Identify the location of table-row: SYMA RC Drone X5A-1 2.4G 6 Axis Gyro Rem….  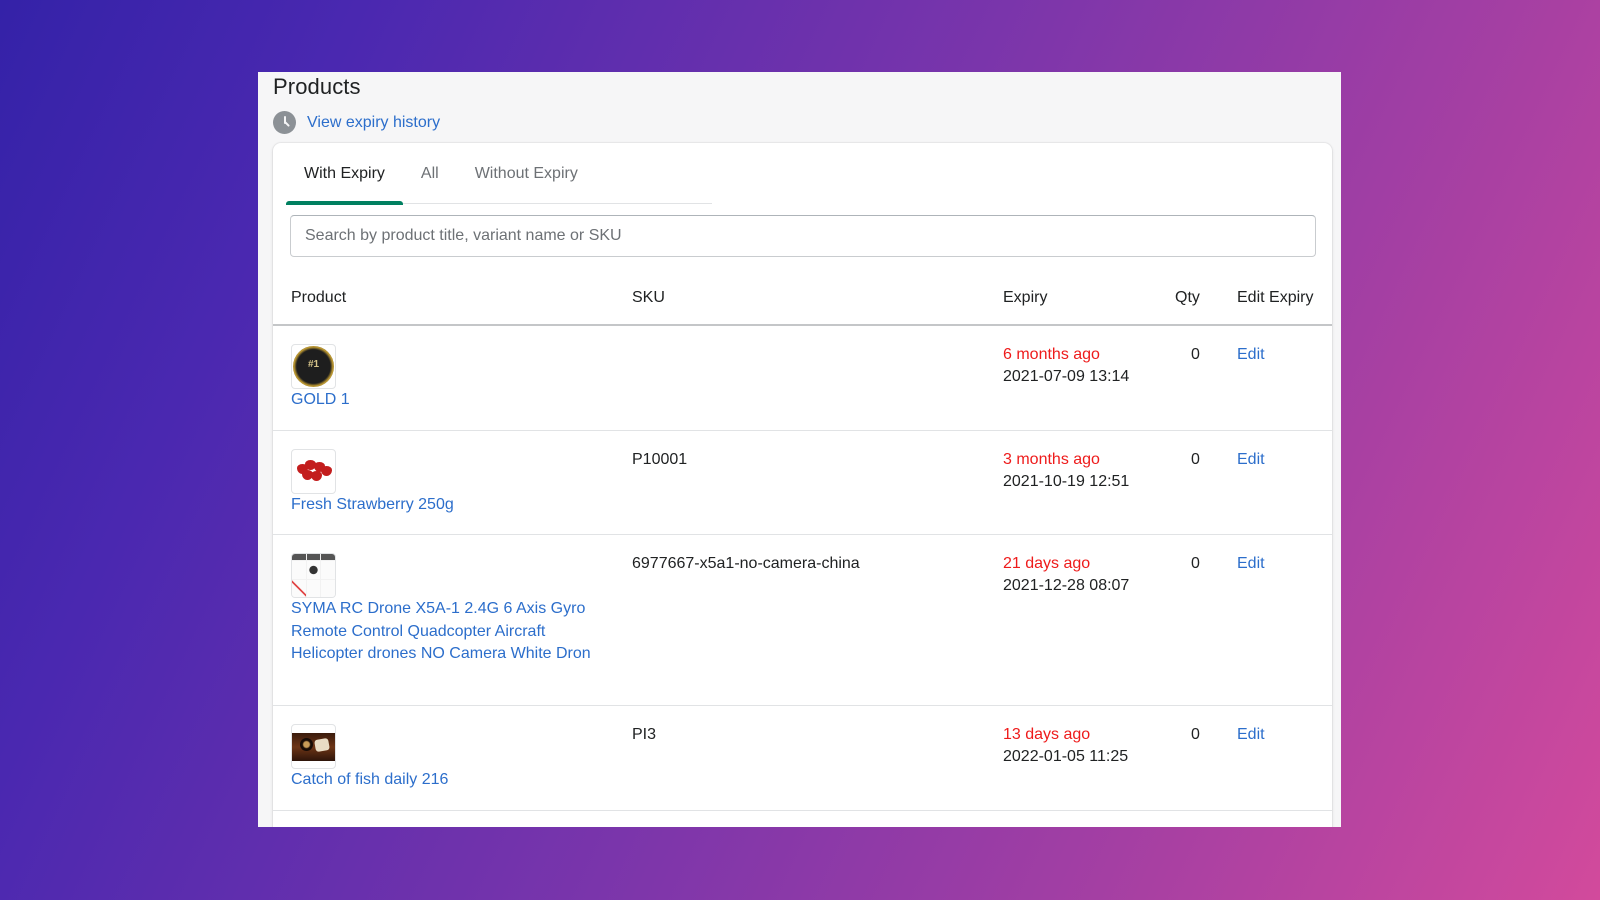
(802, 620).